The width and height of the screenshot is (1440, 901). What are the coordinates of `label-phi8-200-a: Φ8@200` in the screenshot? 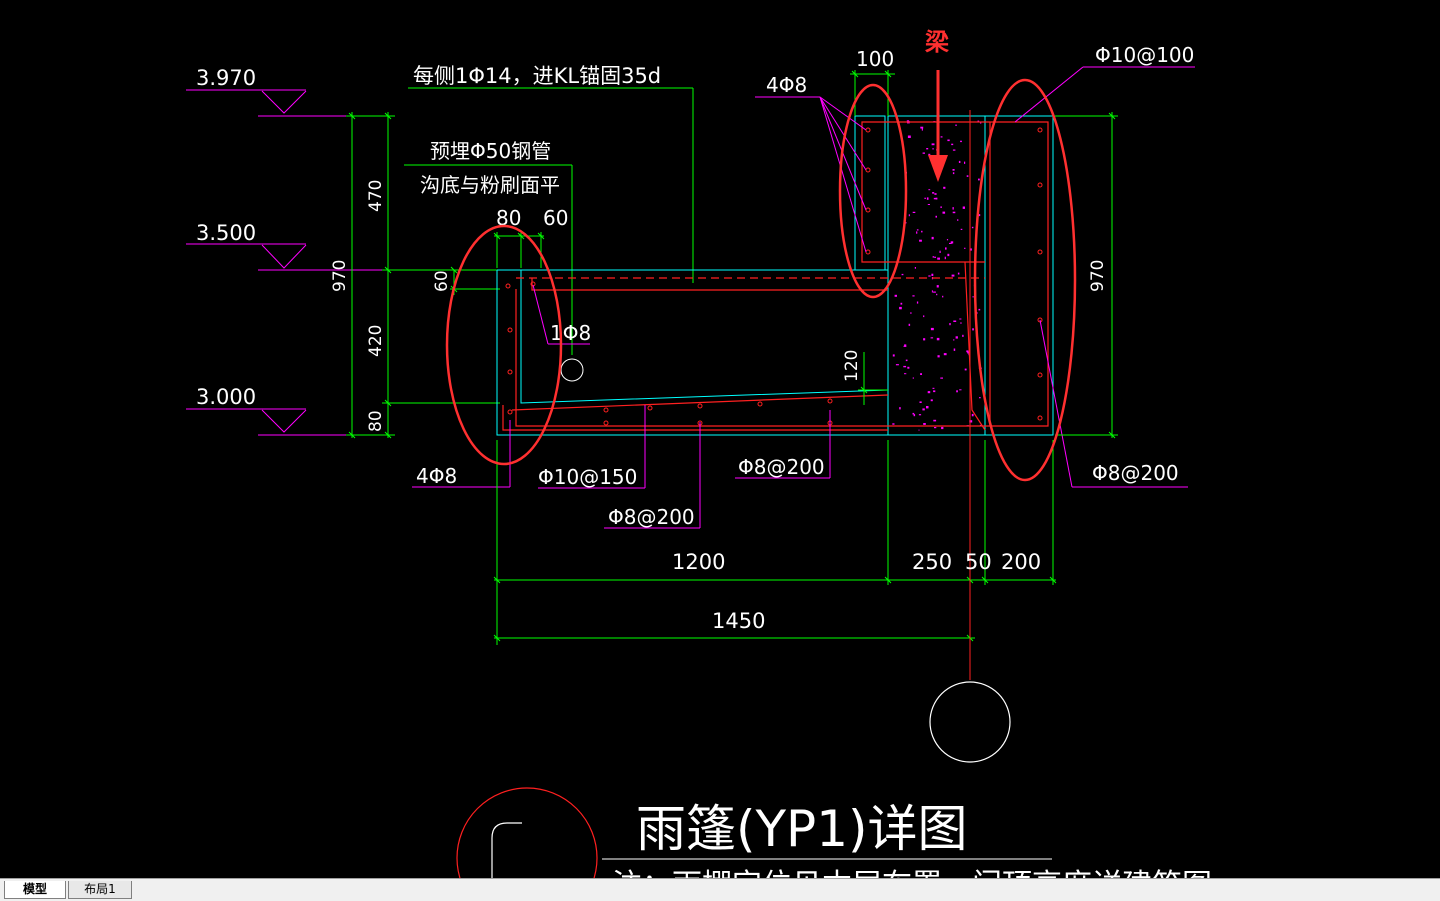 It's located at (651, 517).